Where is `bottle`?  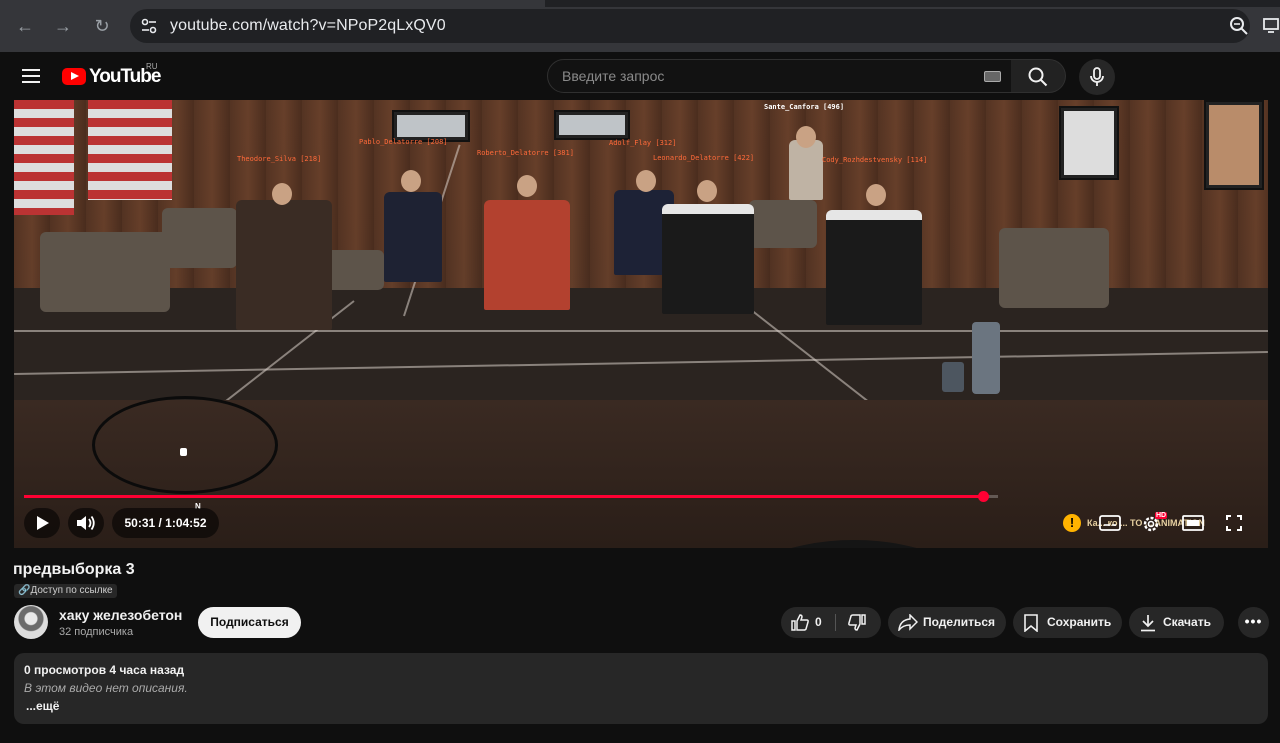 bottle is located at coordinates (986, 358).